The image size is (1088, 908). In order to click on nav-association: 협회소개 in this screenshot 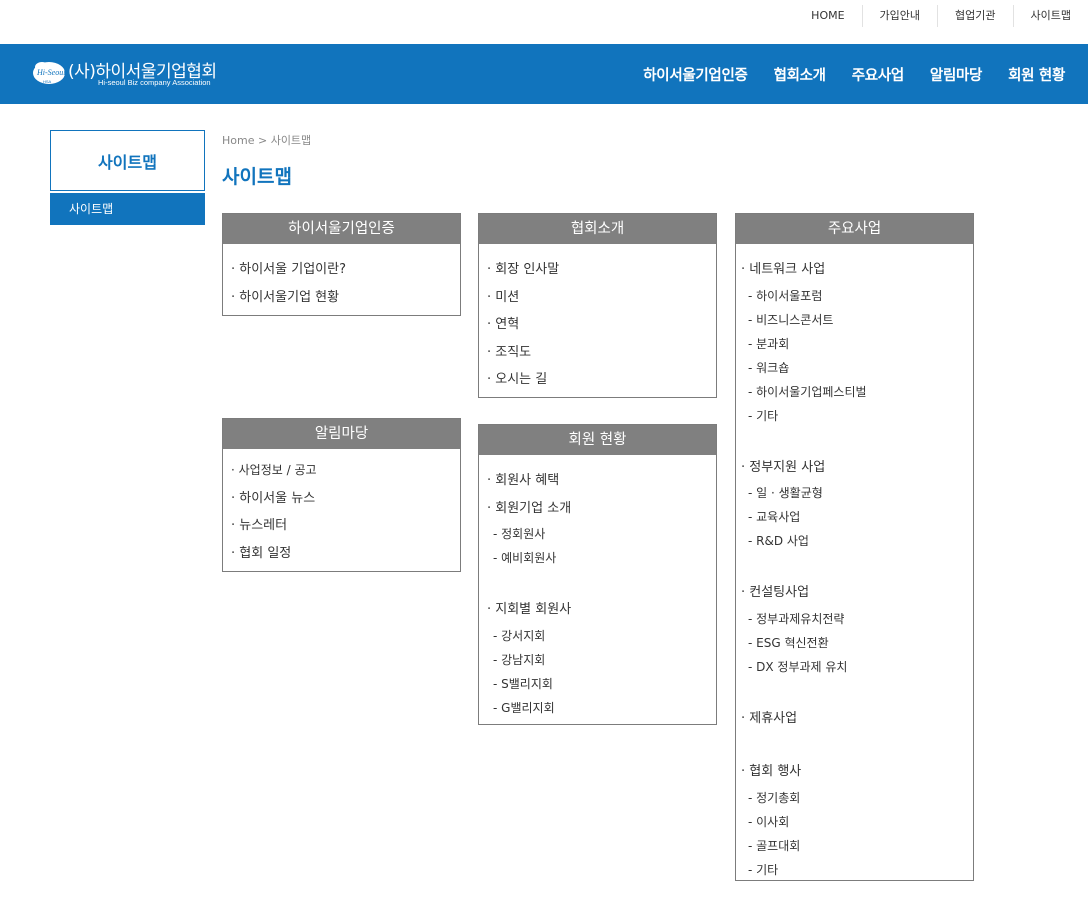, I will do `click(800, 74)`.